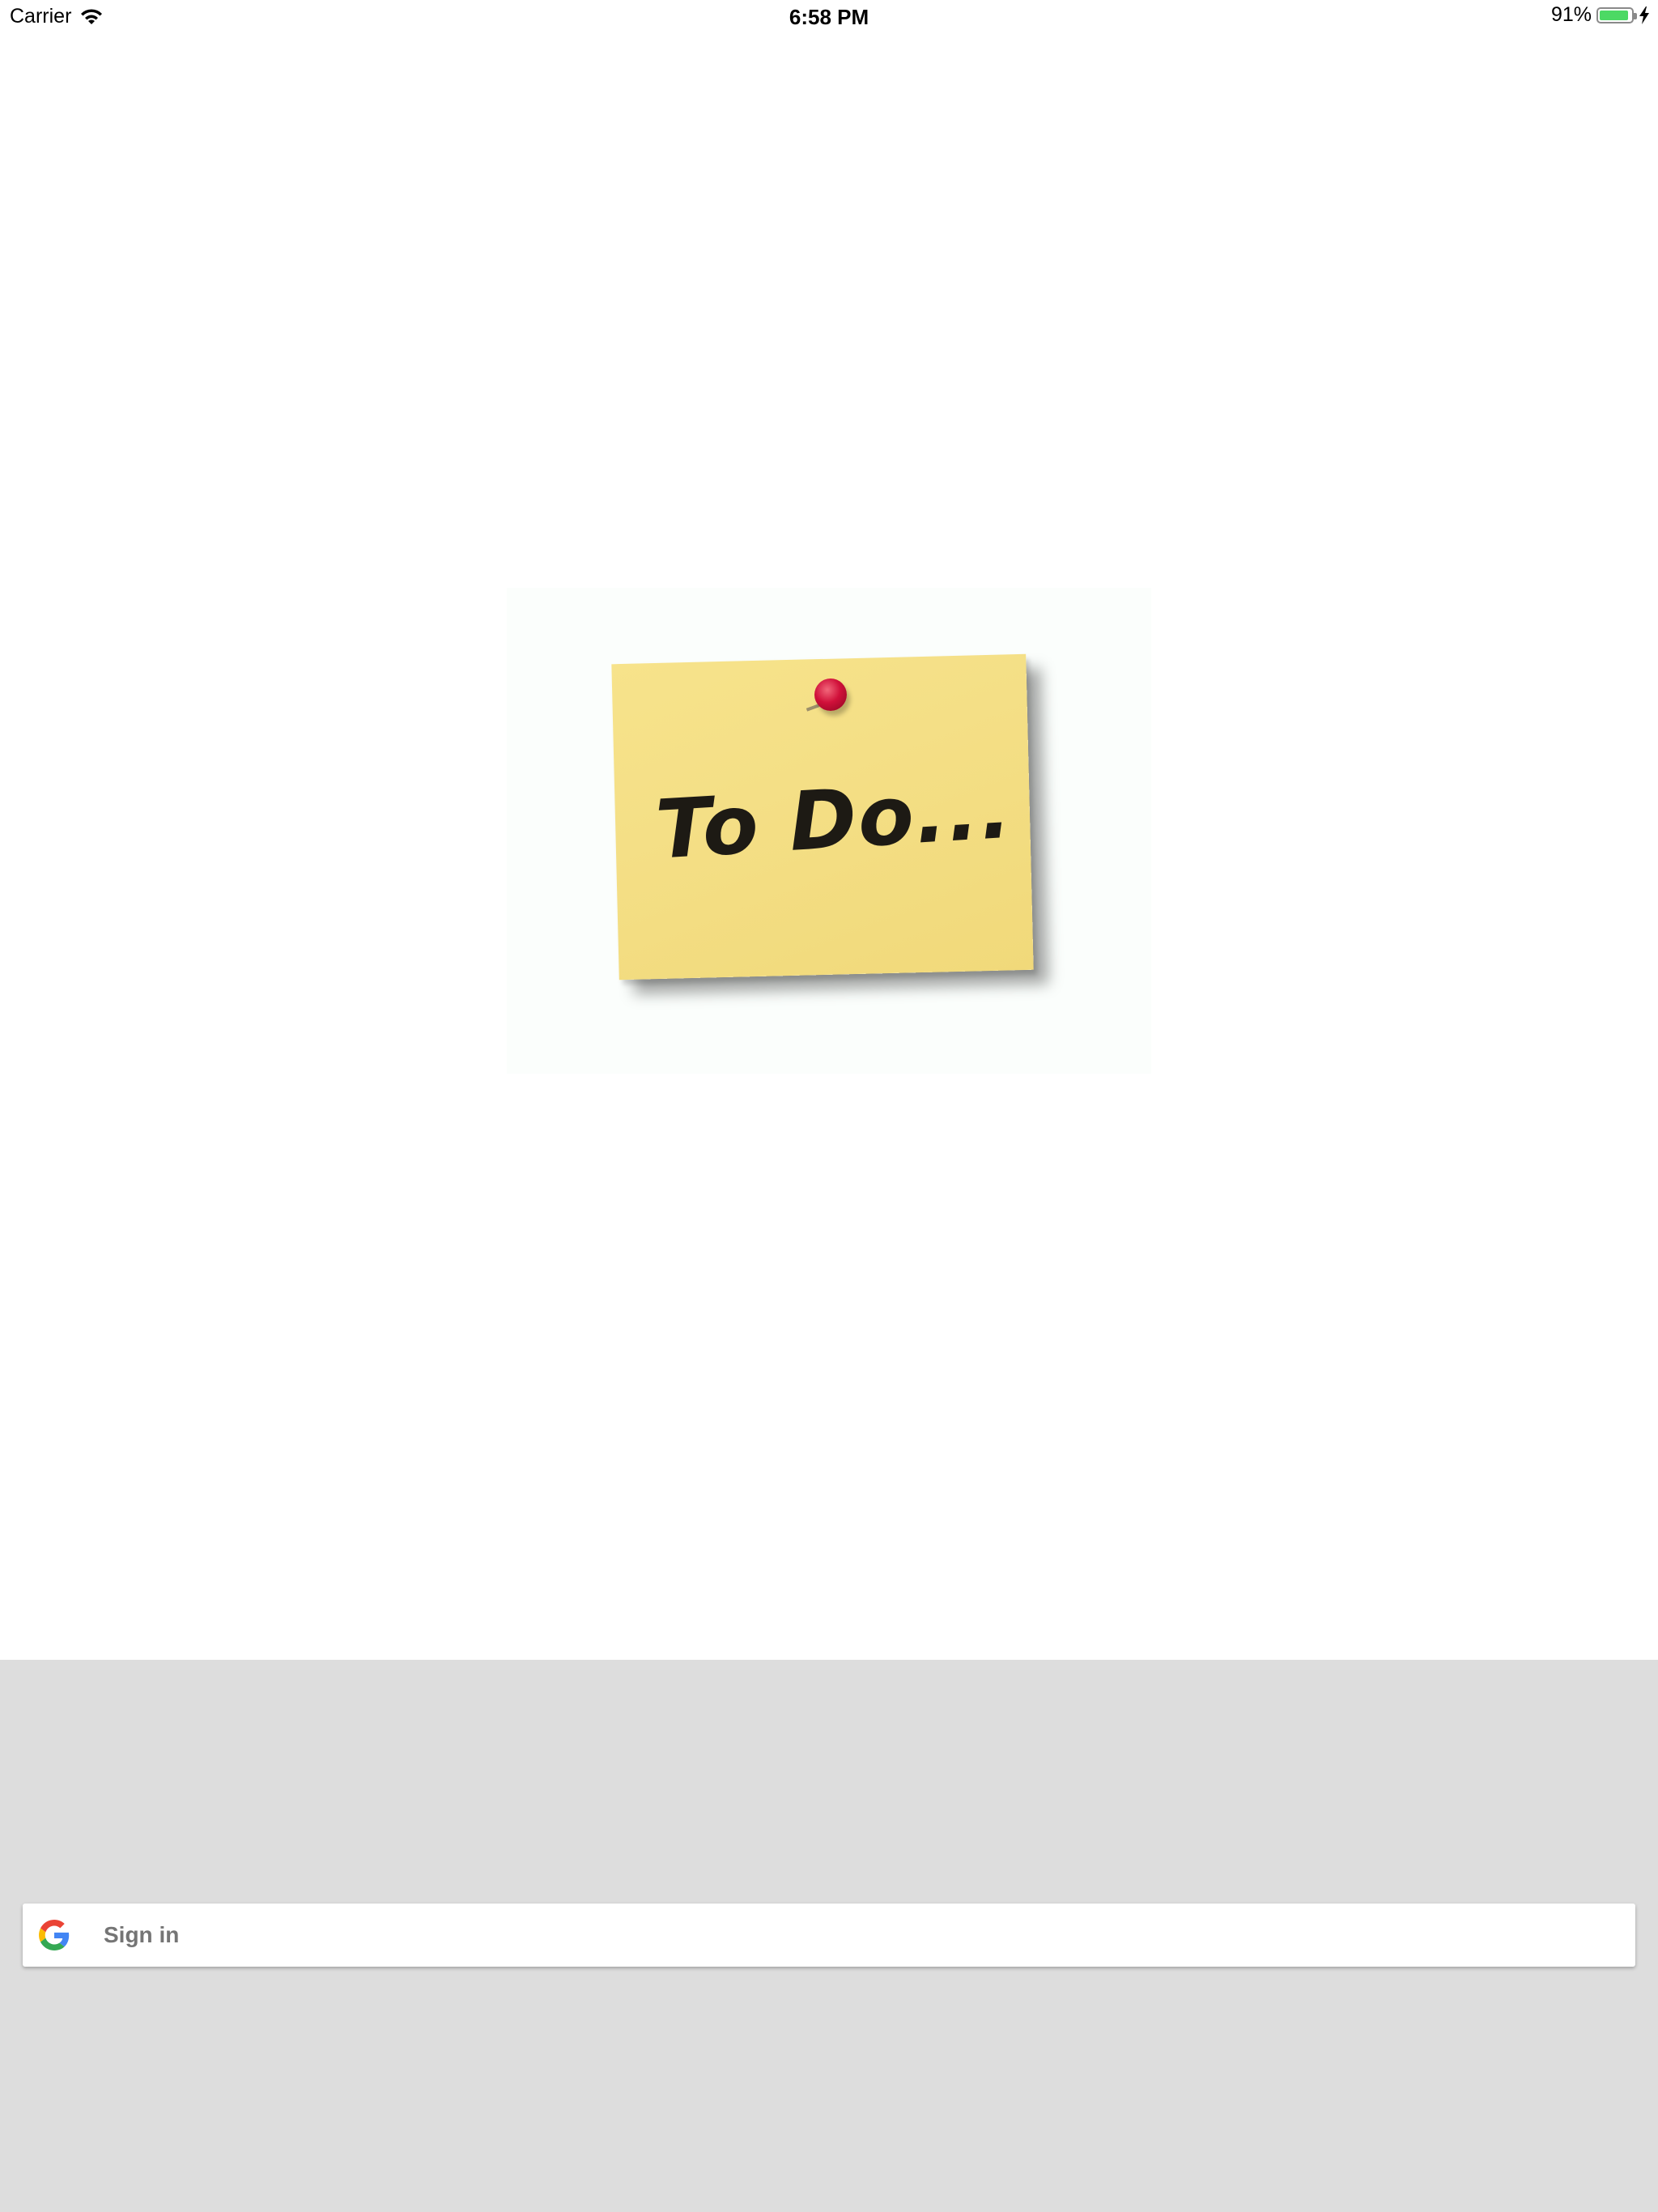 The image size is (1658, 2212). I want to click on status-time: 6:58 PM, so click(829, 17).